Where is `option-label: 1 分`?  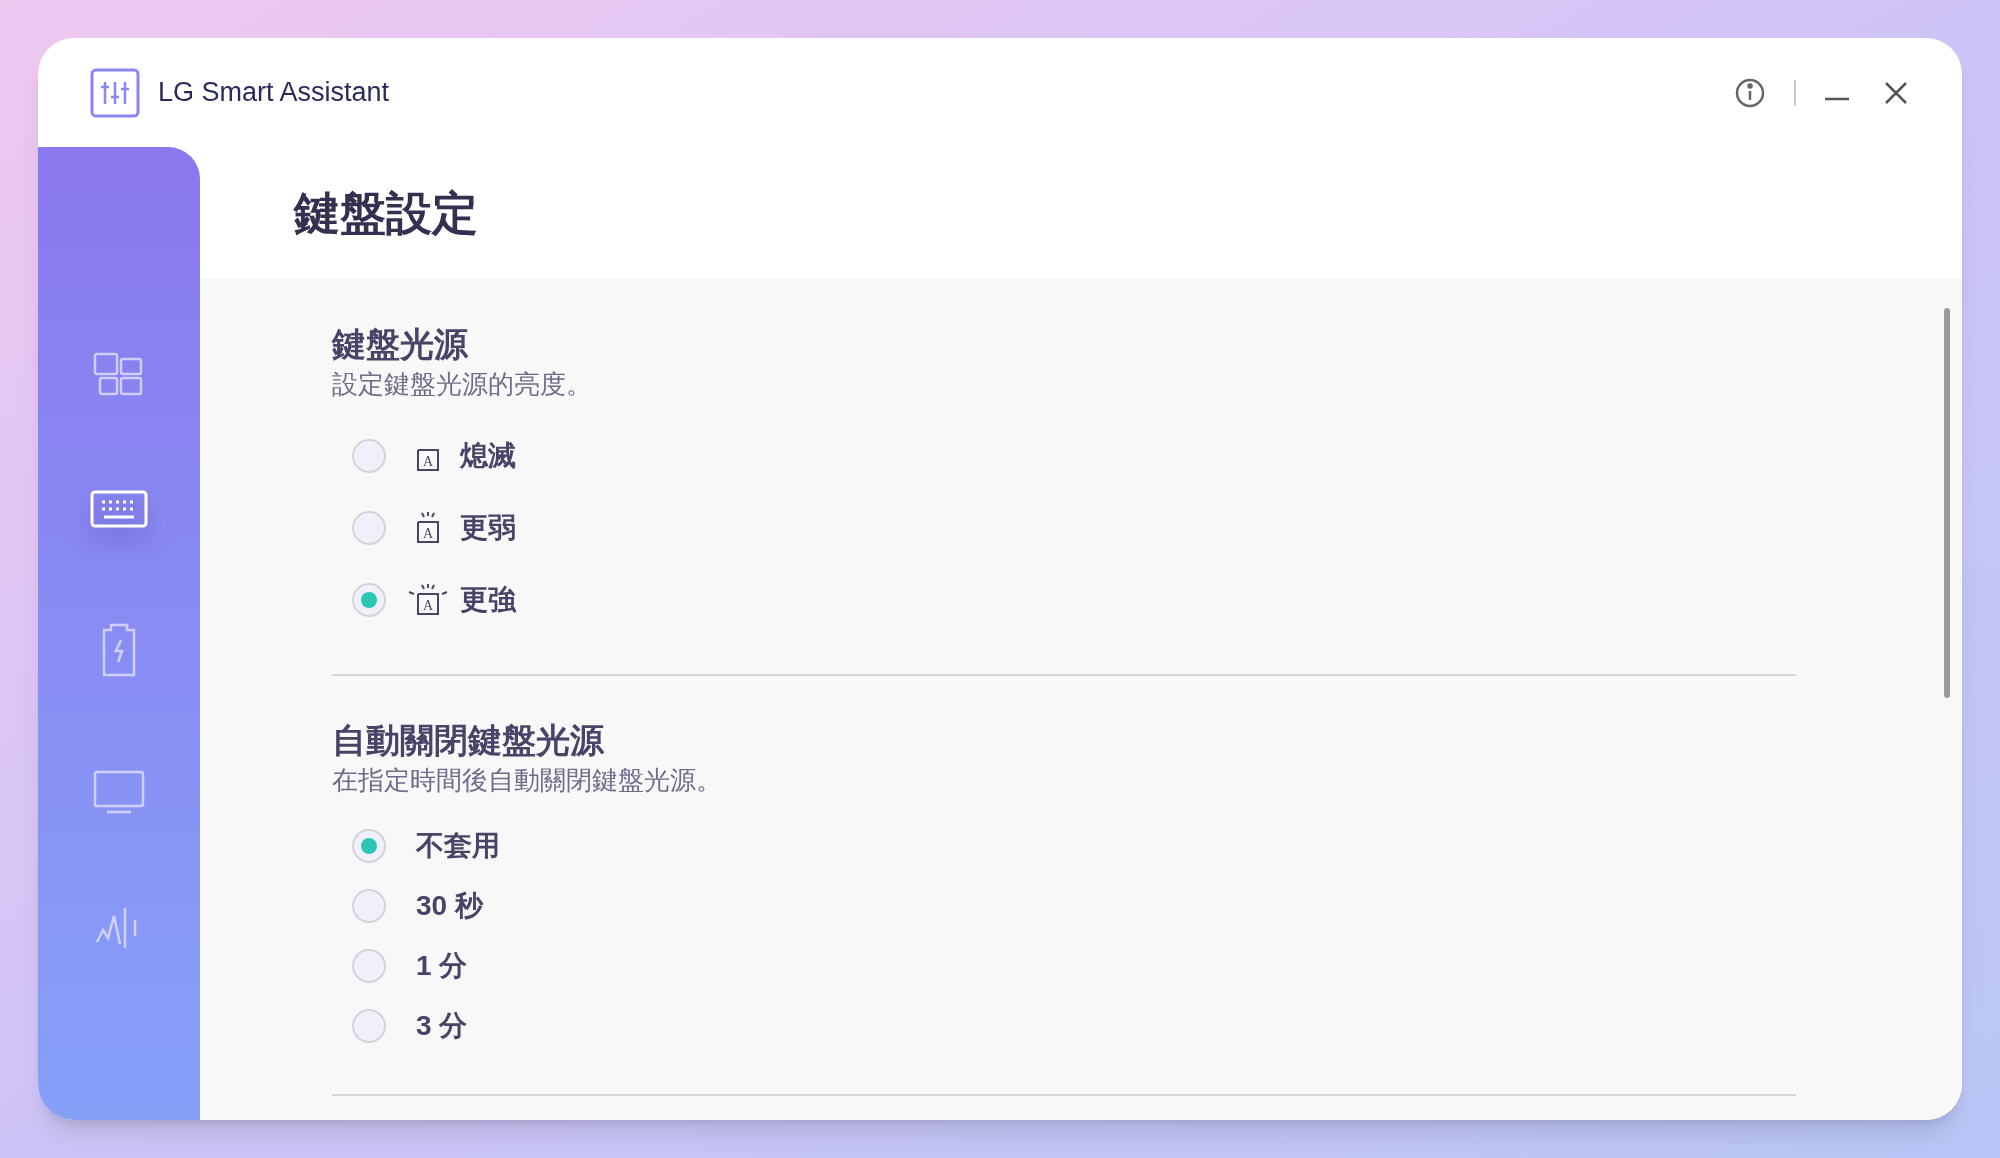
option-label: 1 分 is located at coordinates (442, 966).